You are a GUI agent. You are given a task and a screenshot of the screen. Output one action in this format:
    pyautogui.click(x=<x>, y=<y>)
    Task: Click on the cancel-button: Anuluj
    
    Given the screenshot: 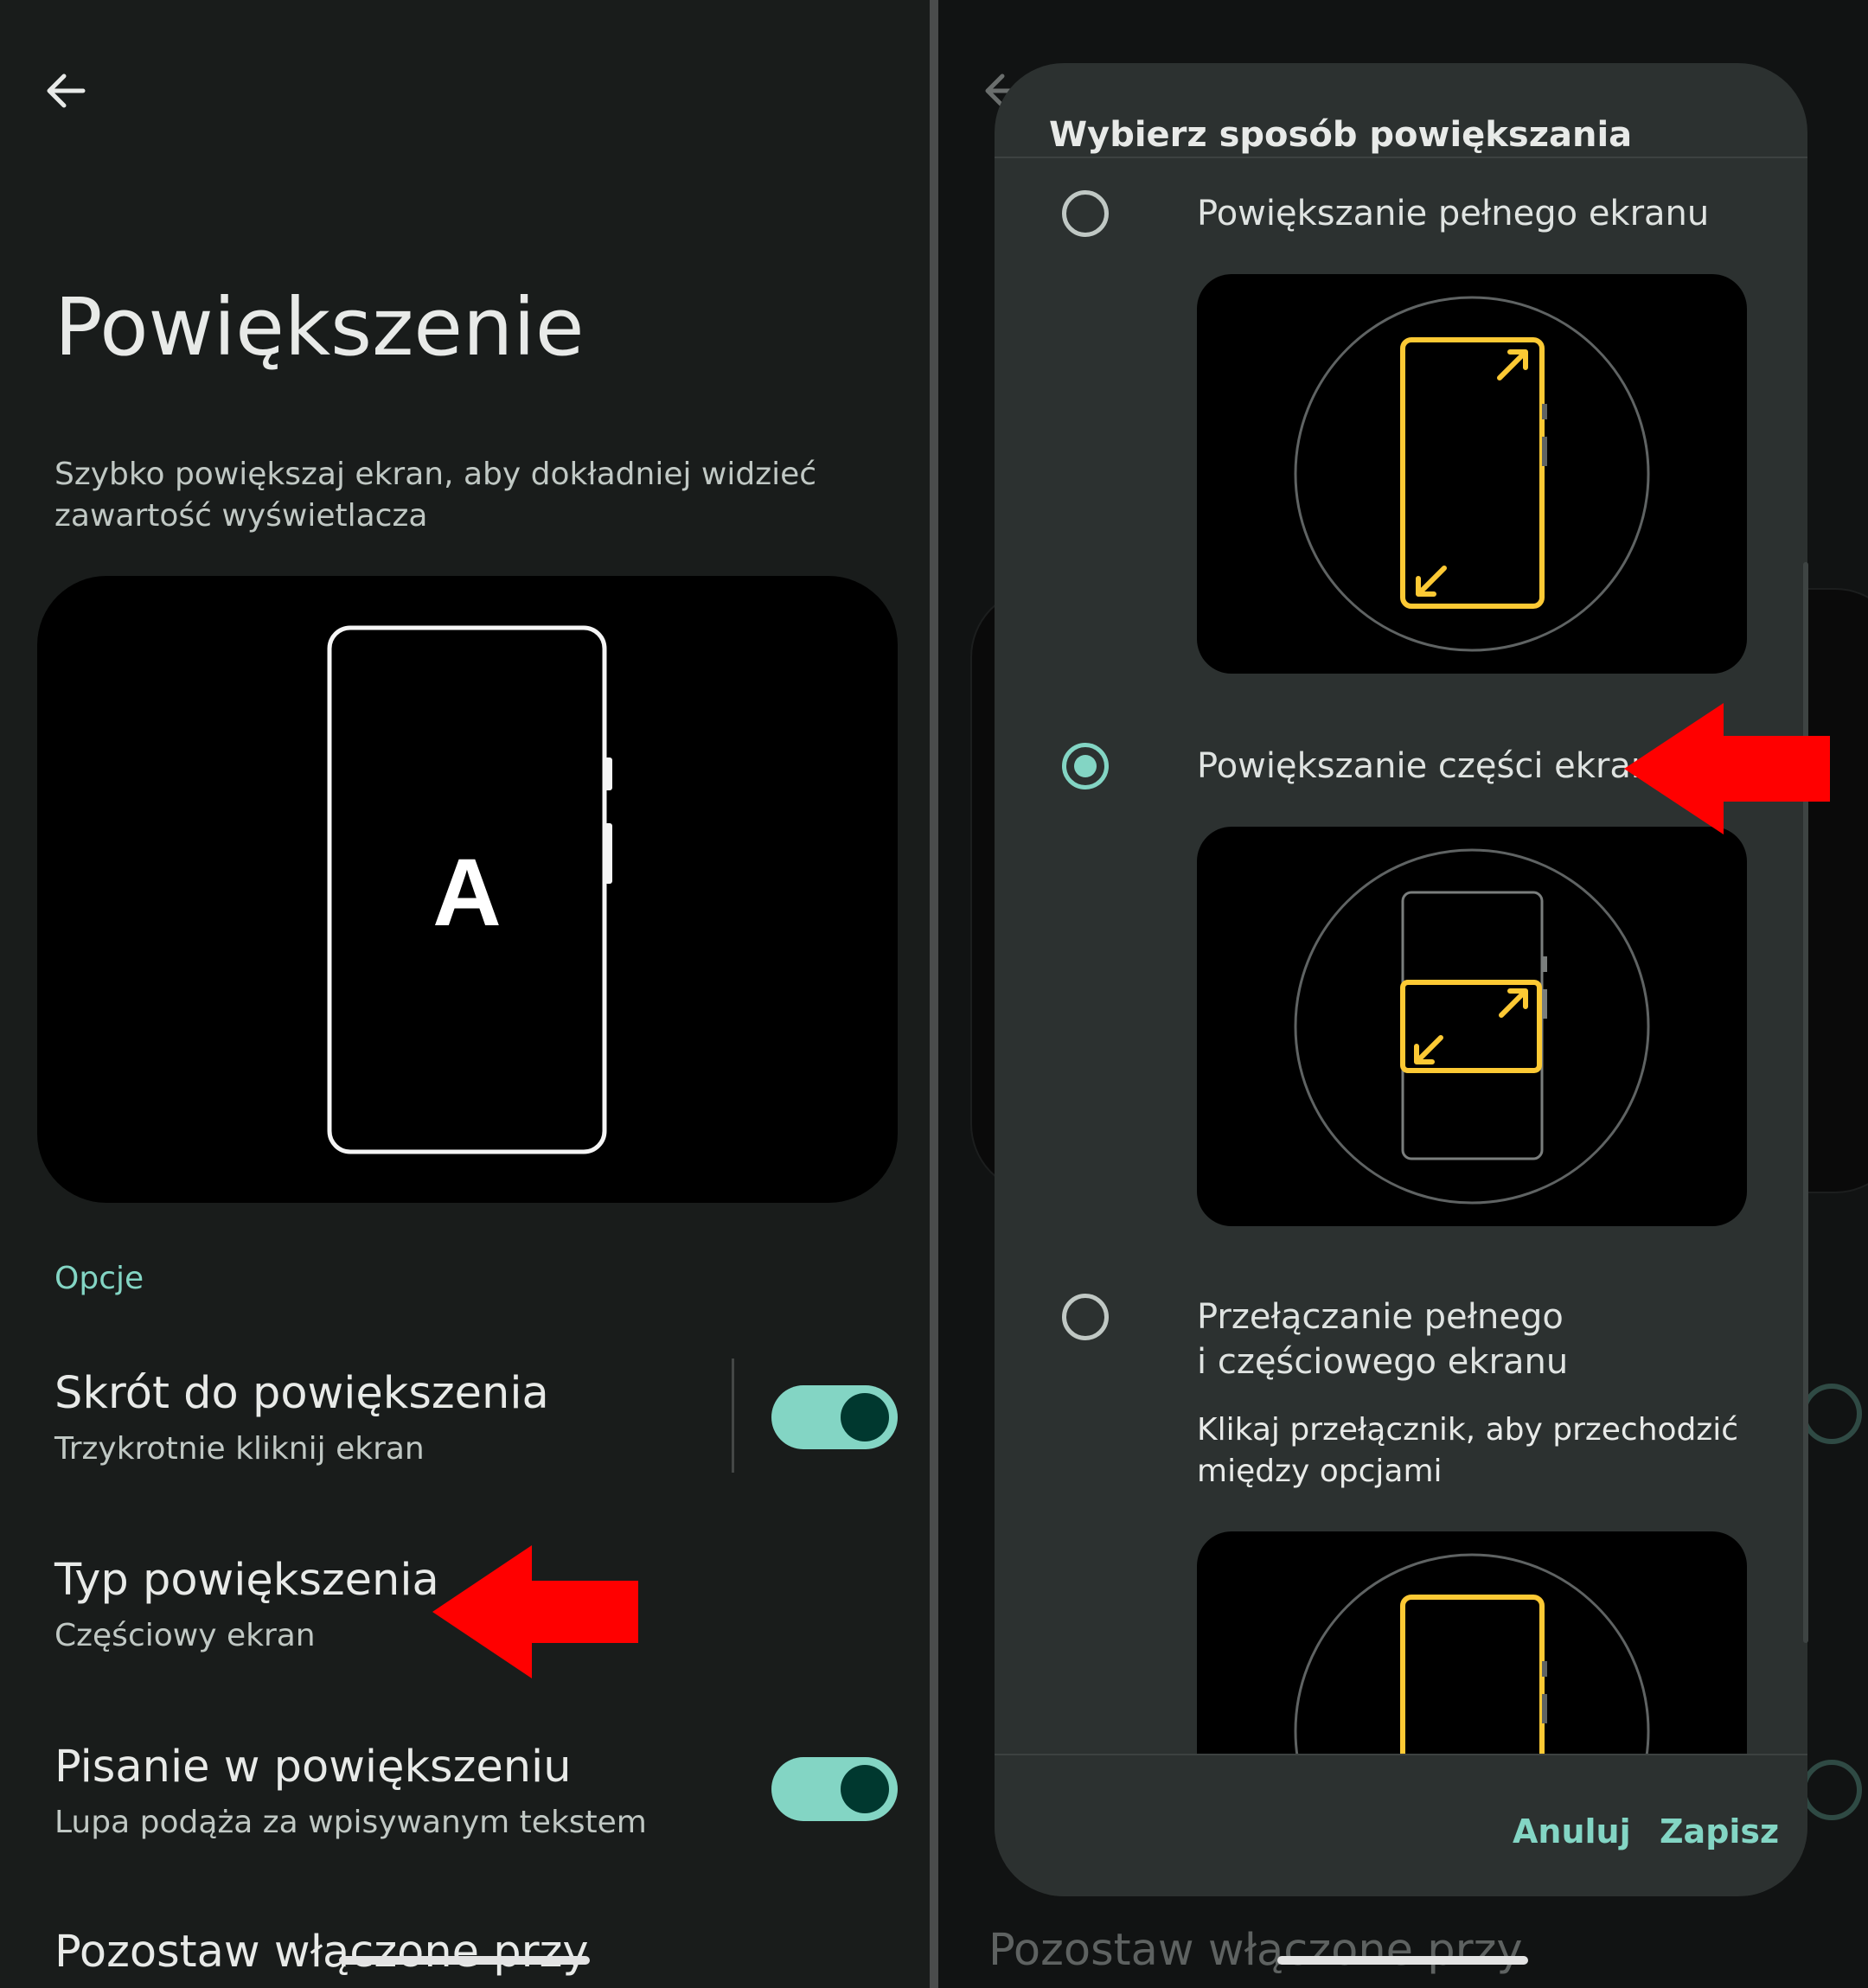 What is the action you would take?
    pyautogui.click(x=1572, y=1832)
    